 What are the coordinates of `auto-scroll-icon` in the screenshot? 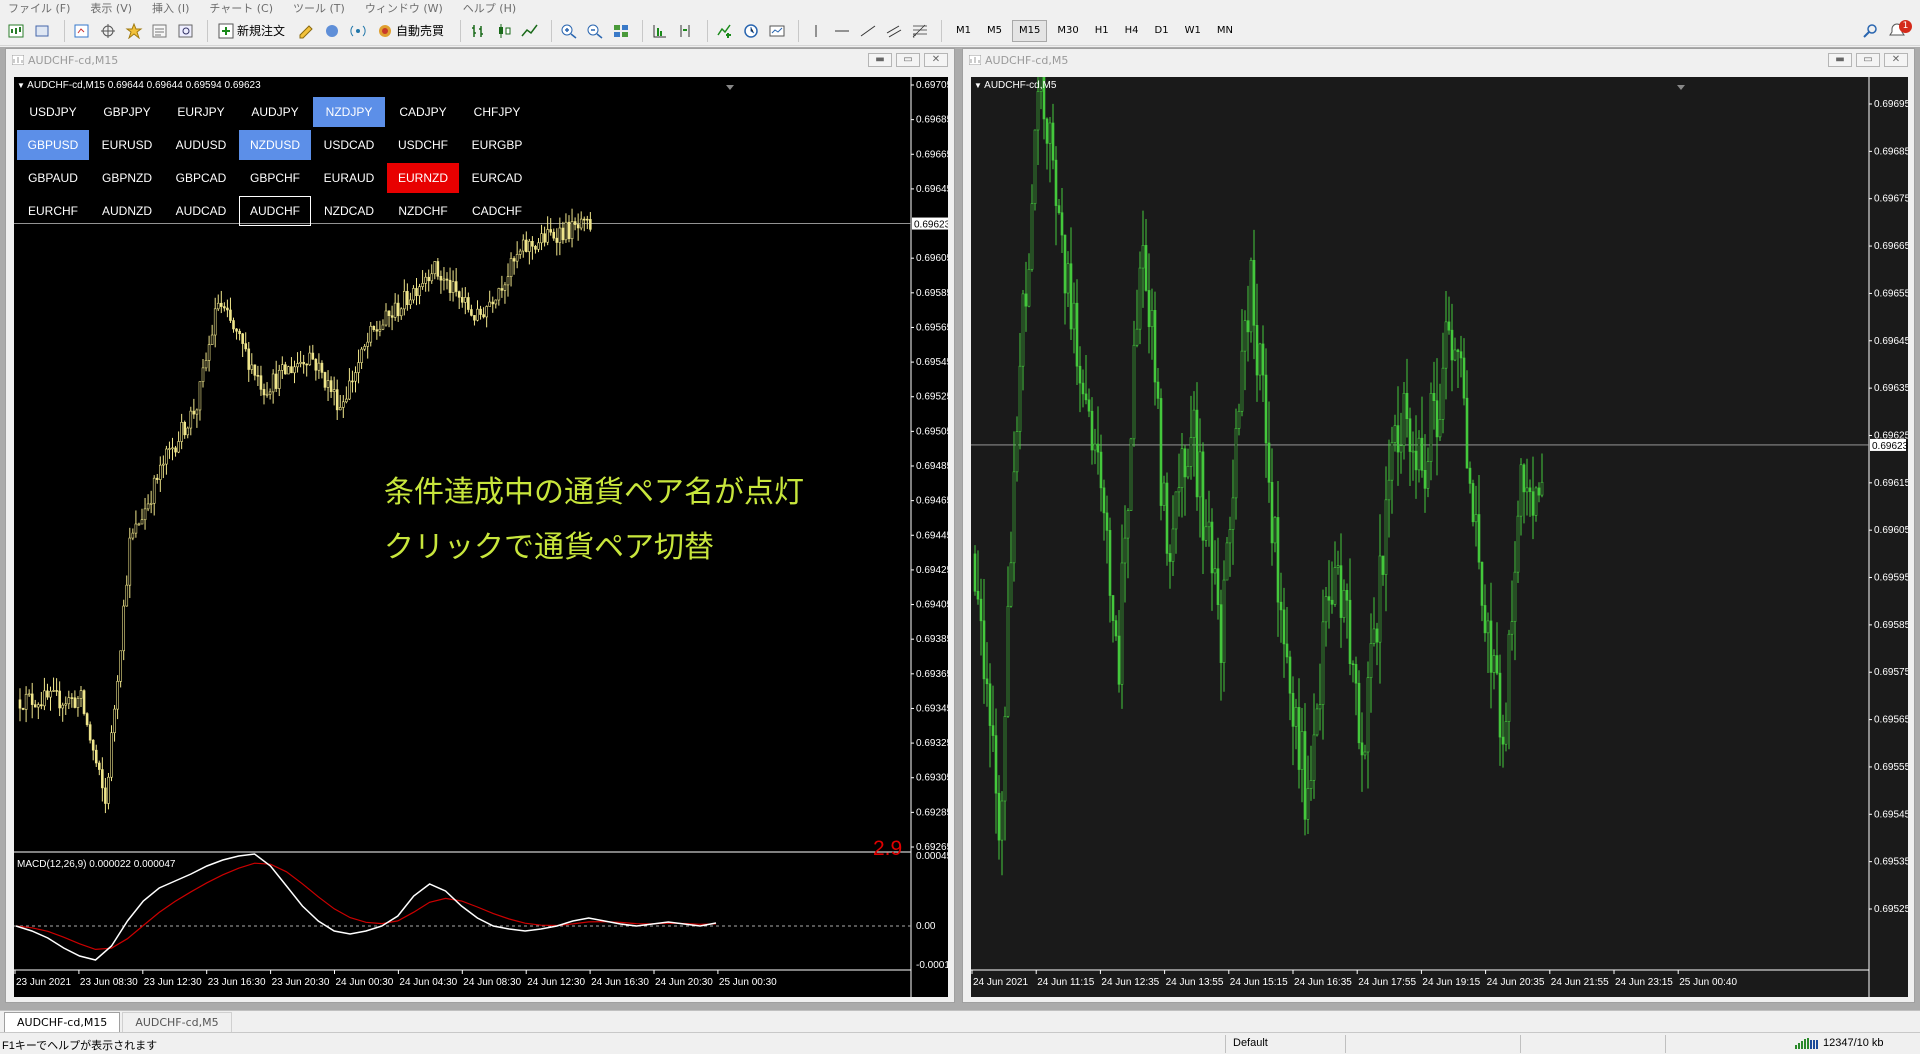 It's located at (660, 31).